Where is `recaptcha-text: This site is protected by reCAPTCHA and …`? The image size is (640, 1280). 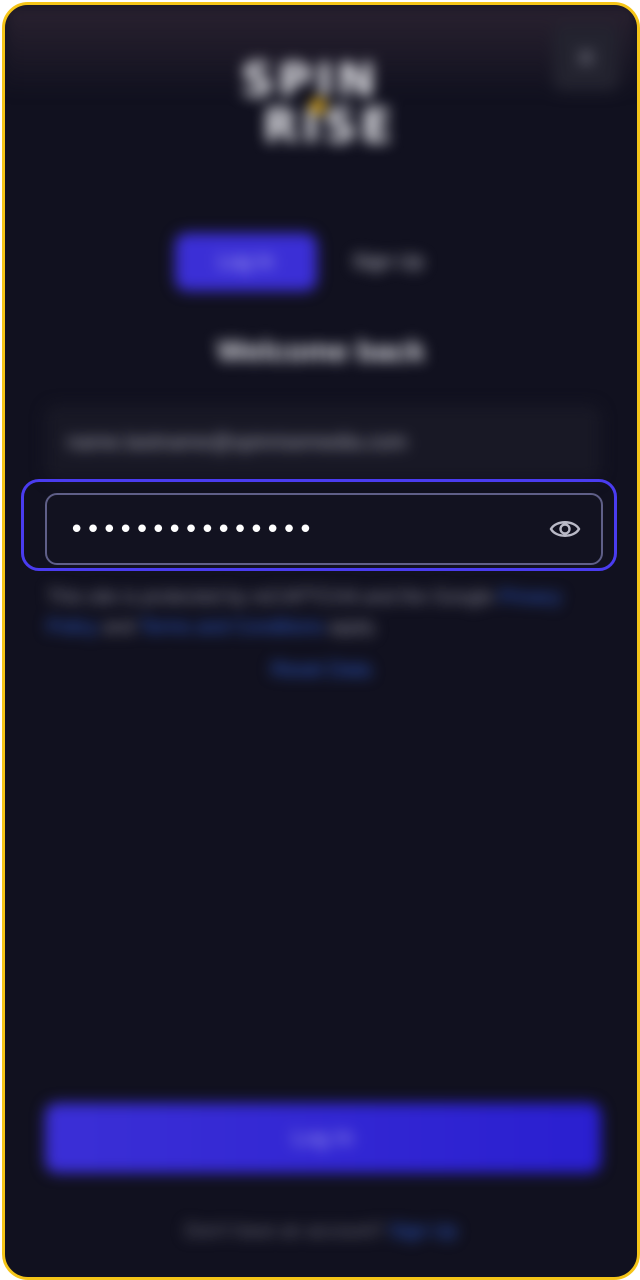
recaptcha-text: This site is protected by reCAPTCHA and … is located at coordinates (273, 597).